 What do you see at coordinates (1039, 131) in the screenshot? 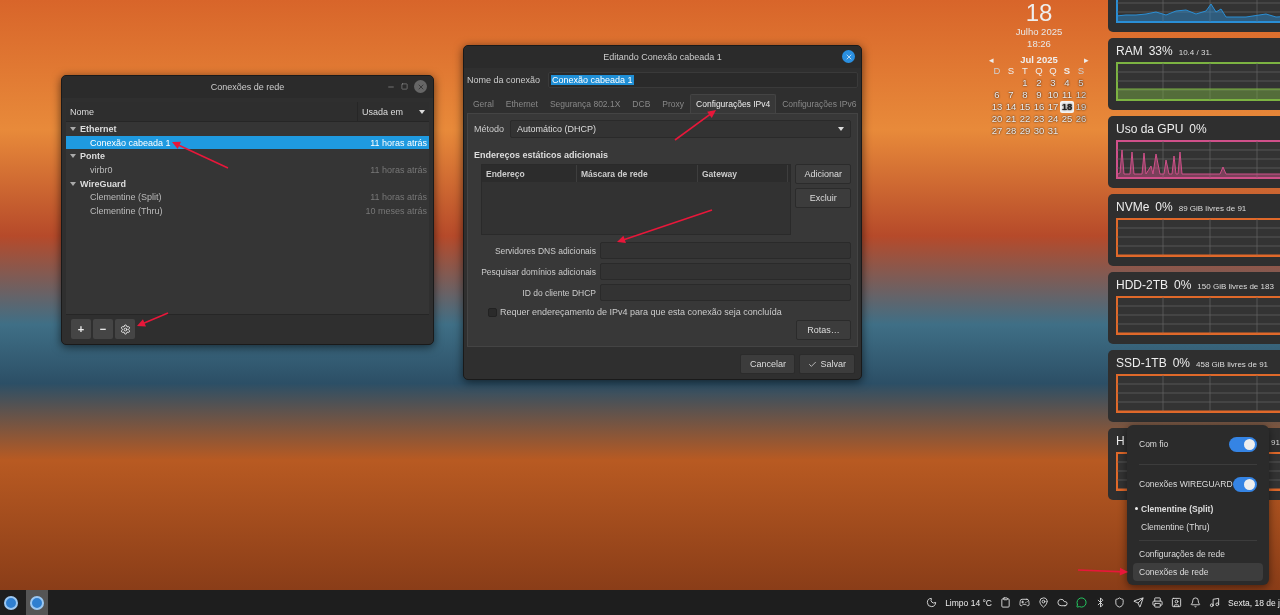
I see `calendar-day: 30` at bounding box center [1039, 131].